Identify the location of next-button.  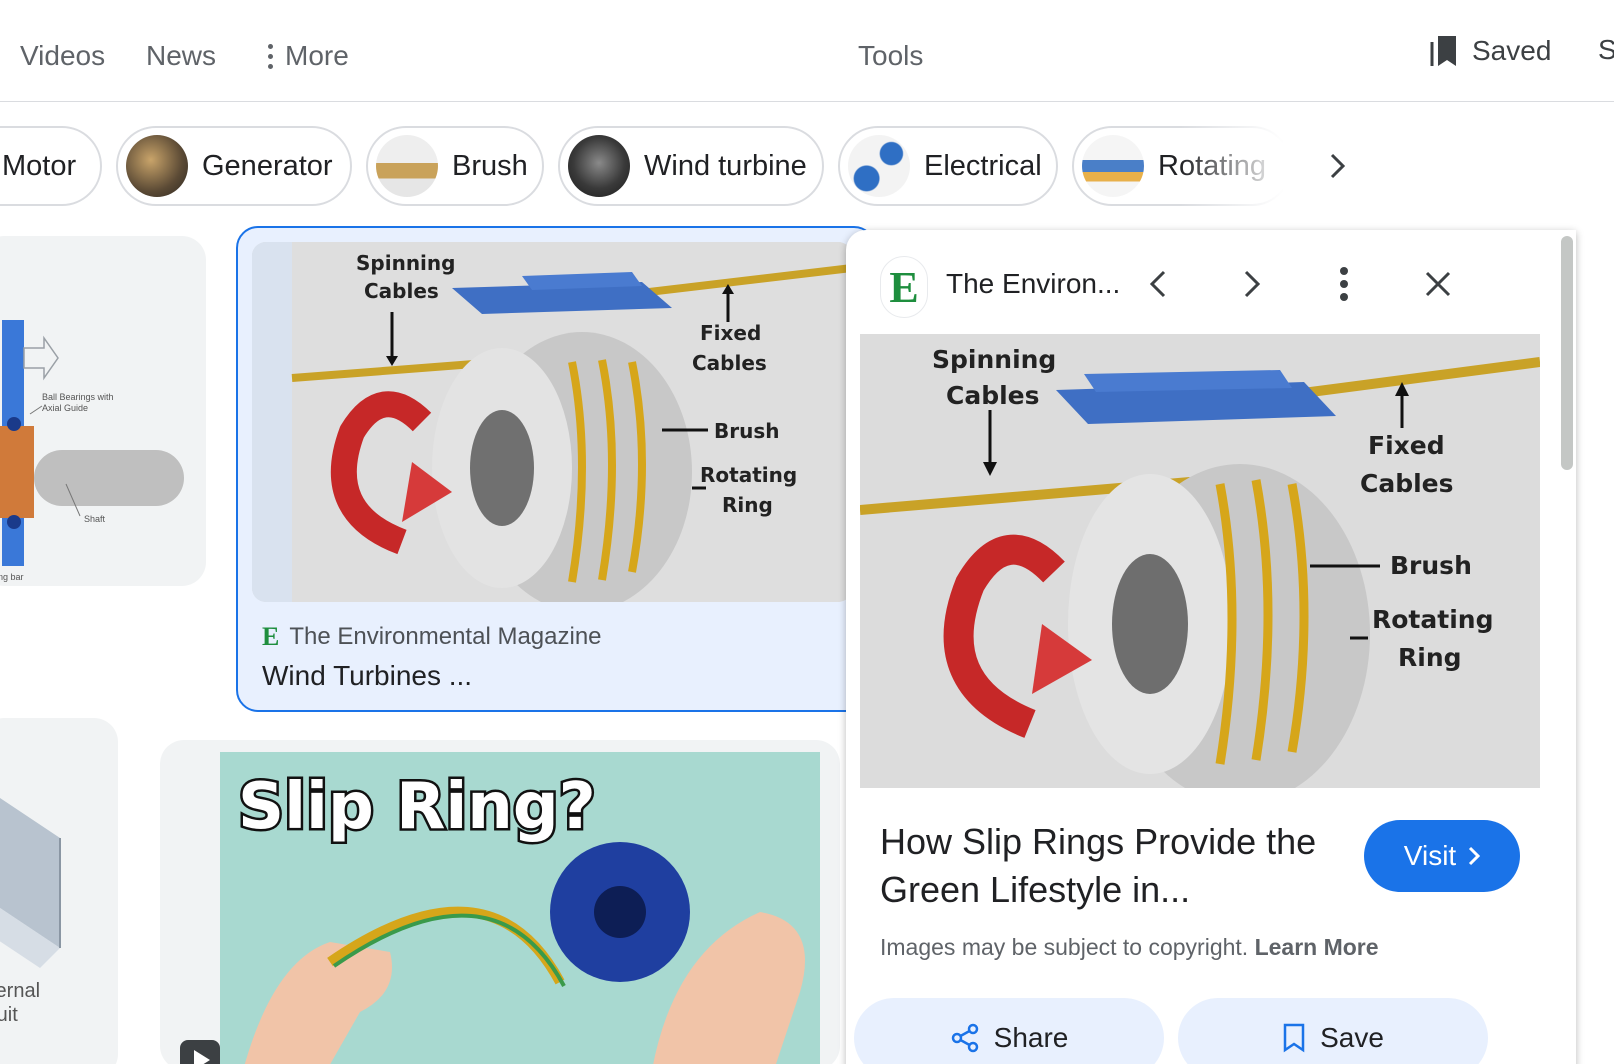
(1252, 284).